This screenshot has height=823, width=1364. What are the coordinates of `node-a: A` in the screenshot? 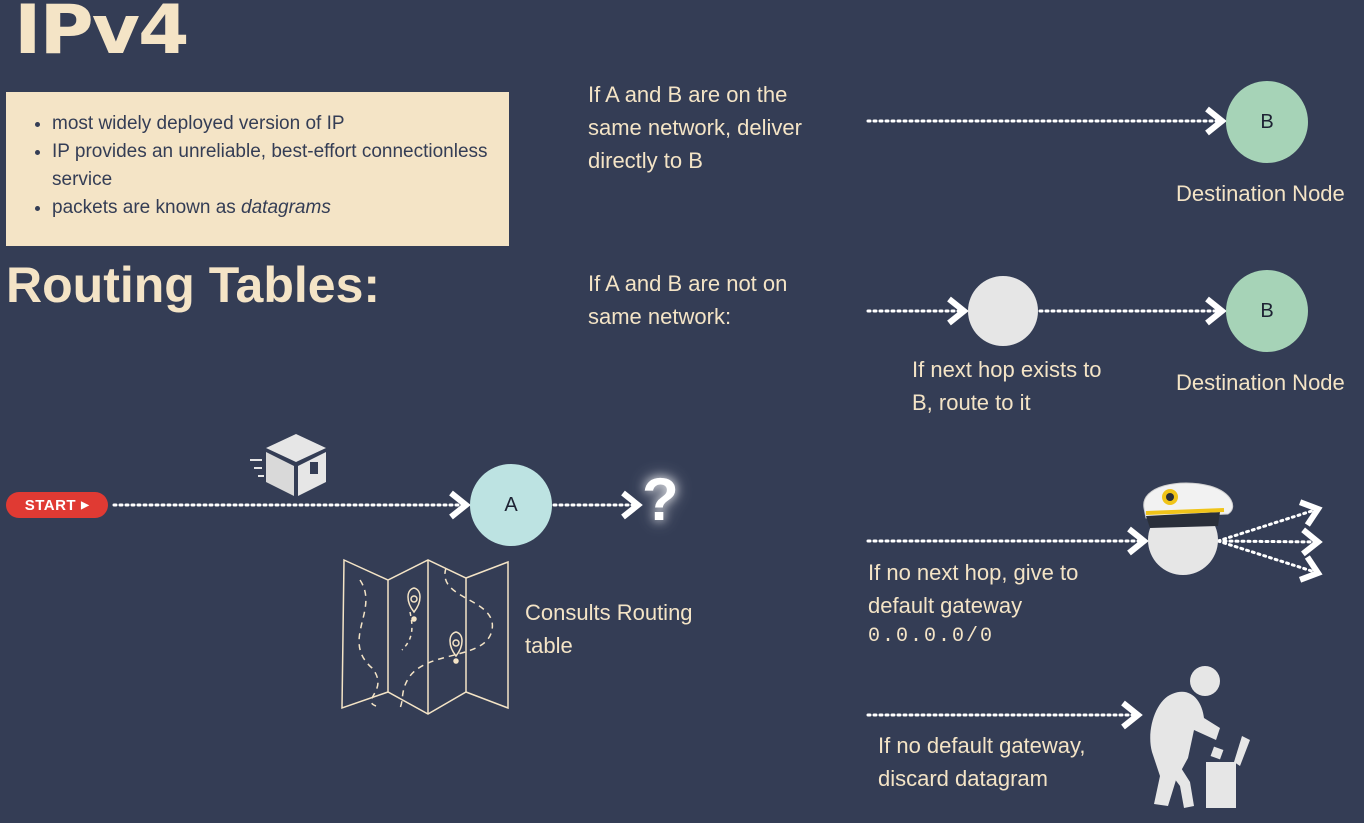 It's located at (511, 505).